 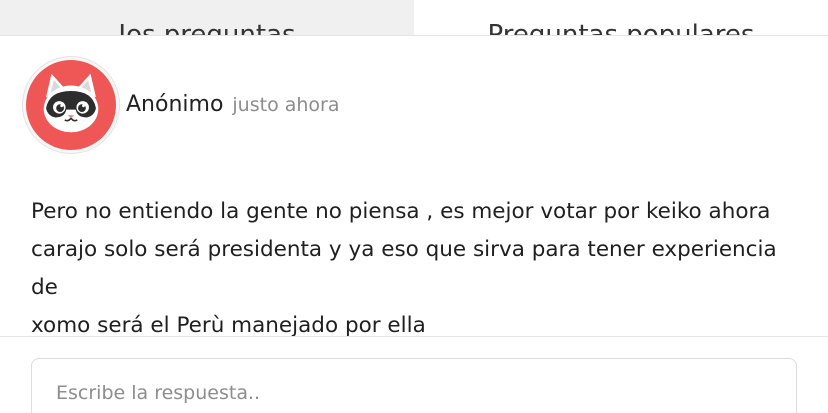 I want to click on tab-popular-questions-label: Preguntas populares, so click(x=621, y=27).